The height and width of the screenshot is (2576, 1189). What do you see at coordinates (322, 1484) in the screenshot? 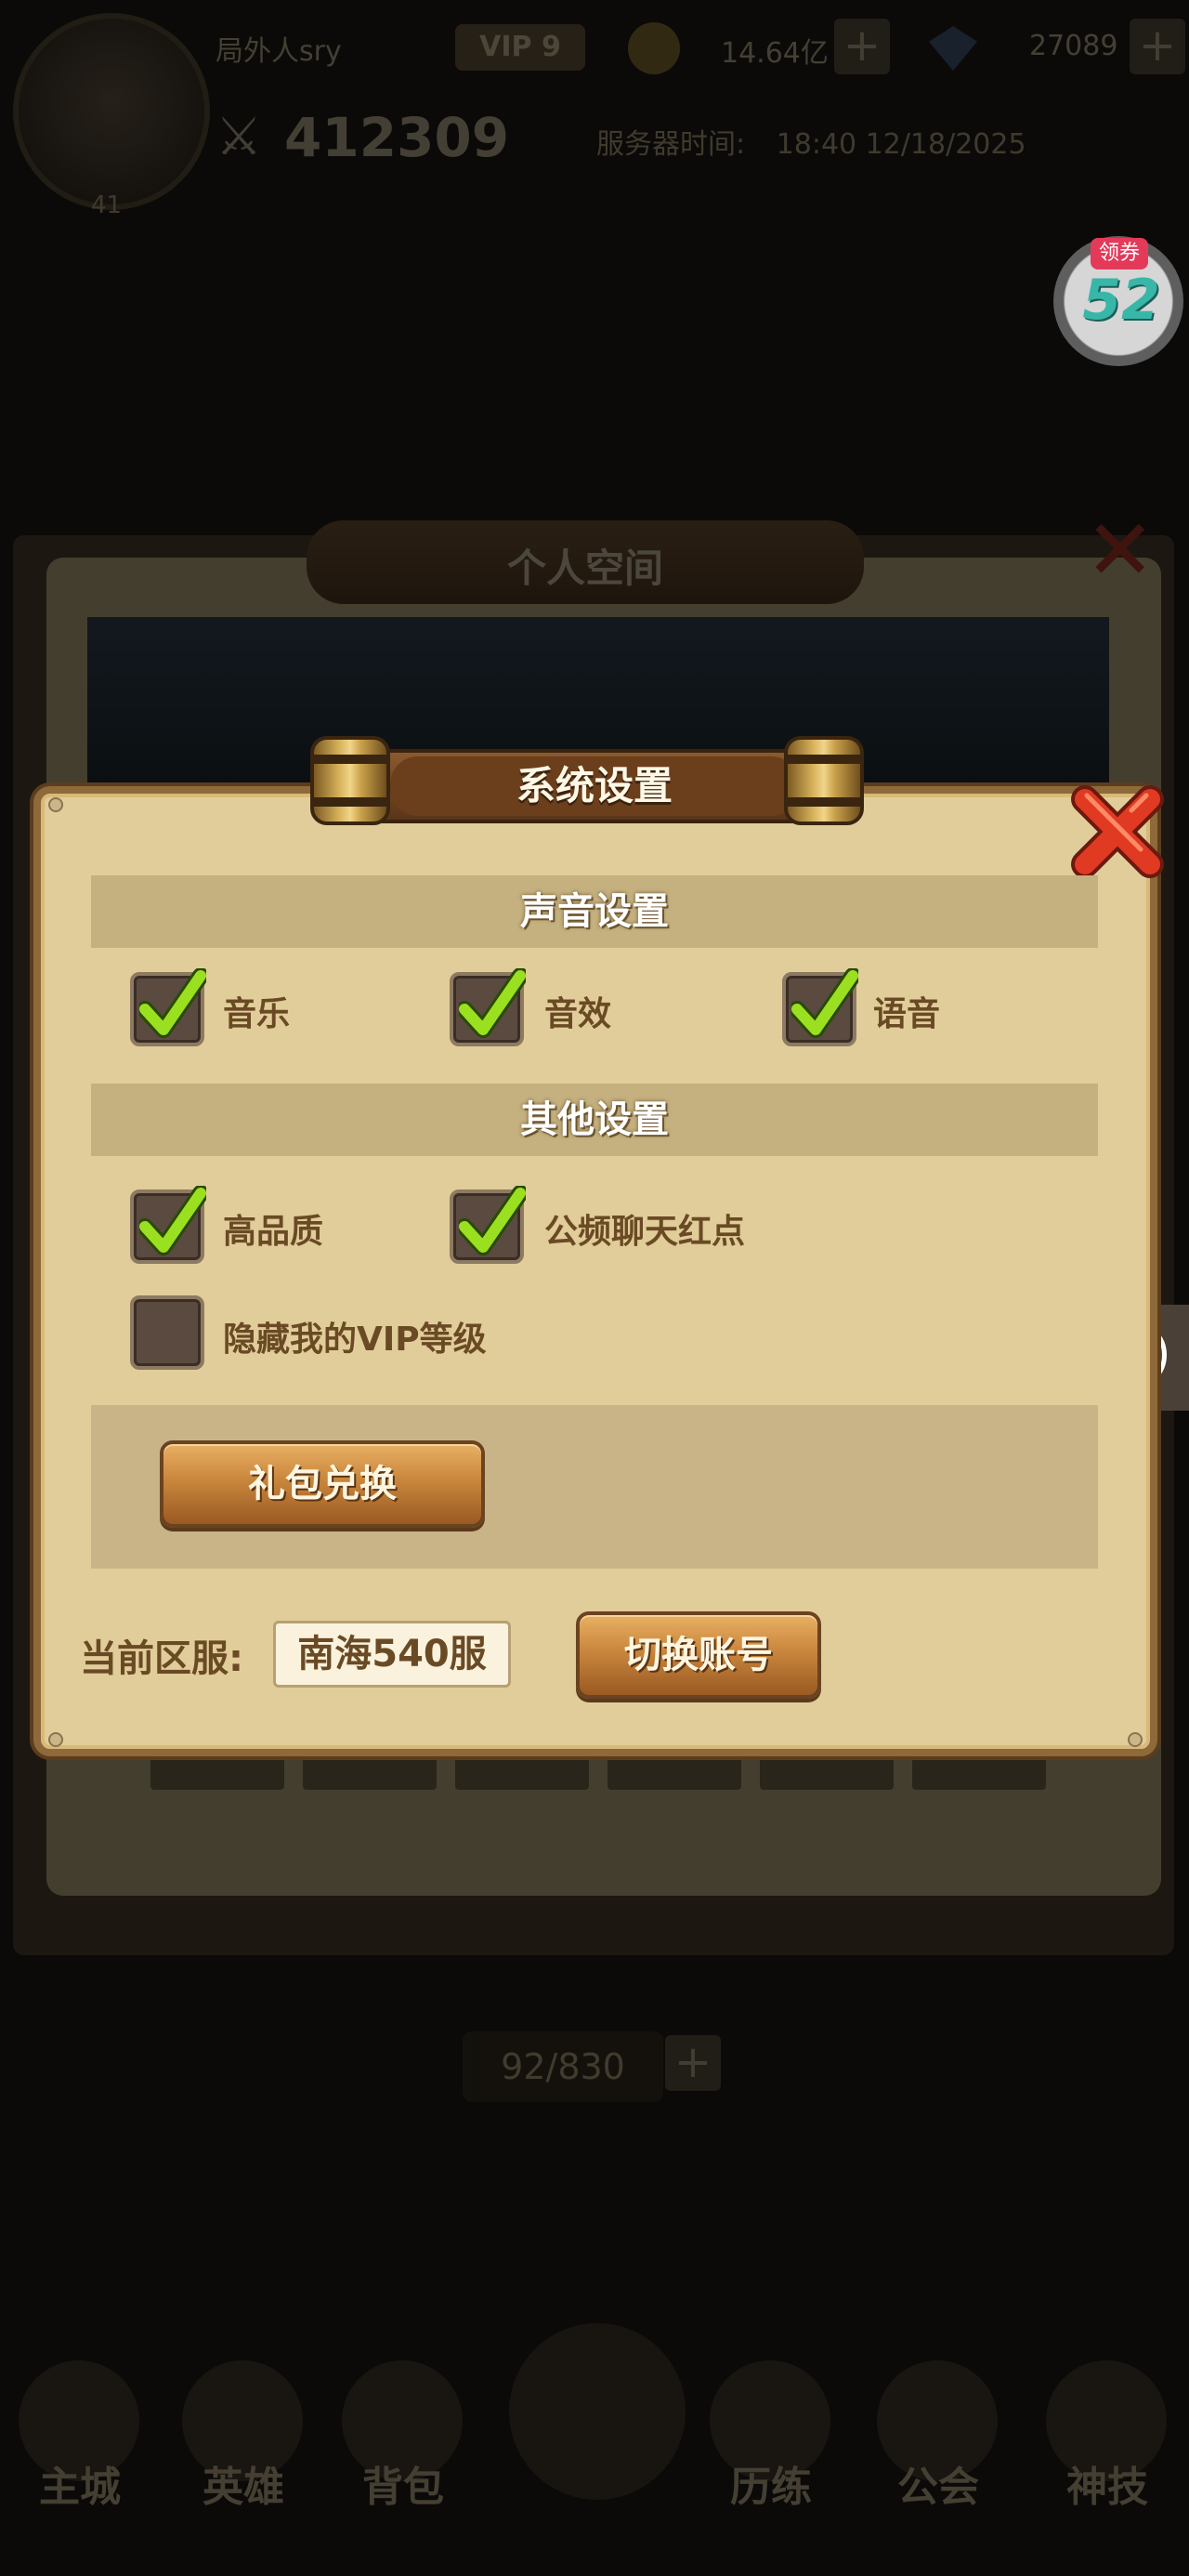
I see `gift-redeem-button: 礼包兑换` at bounding box center [322, 1484].